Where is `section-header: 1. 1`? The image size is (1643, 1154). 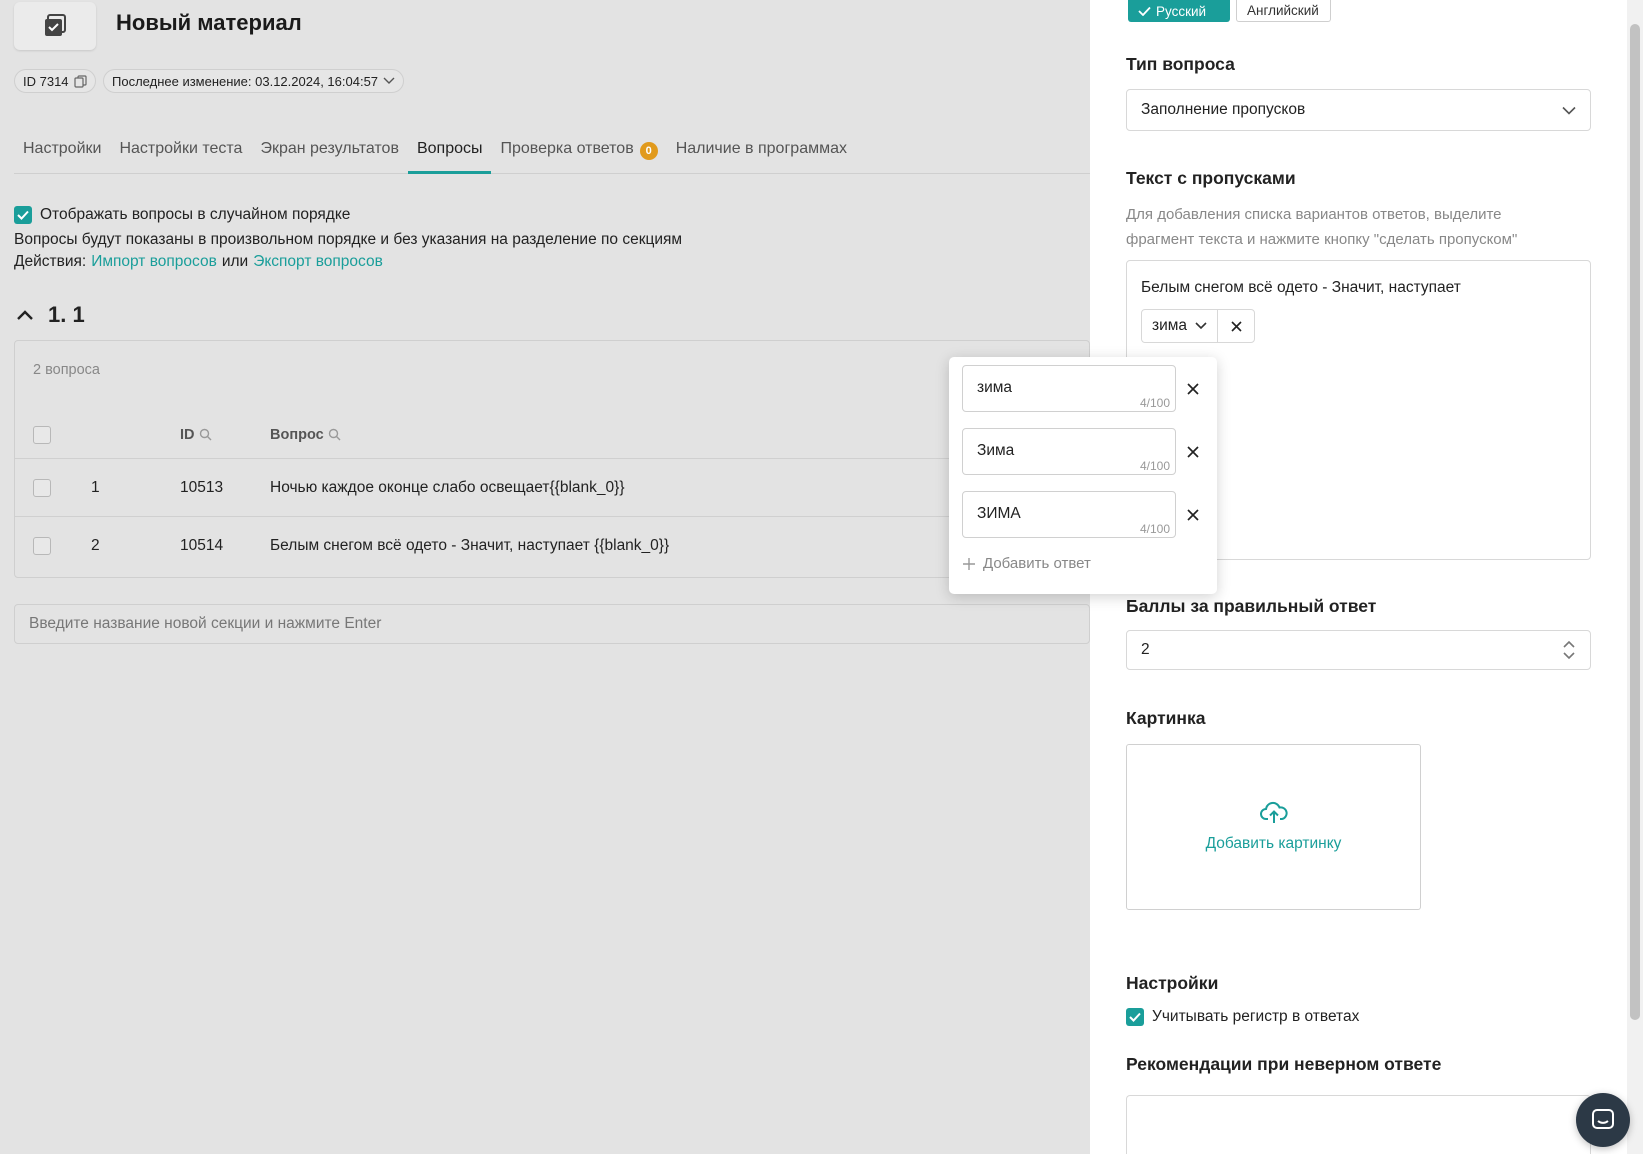 section-header: 1. 1 is located at coordinates (50, 315).